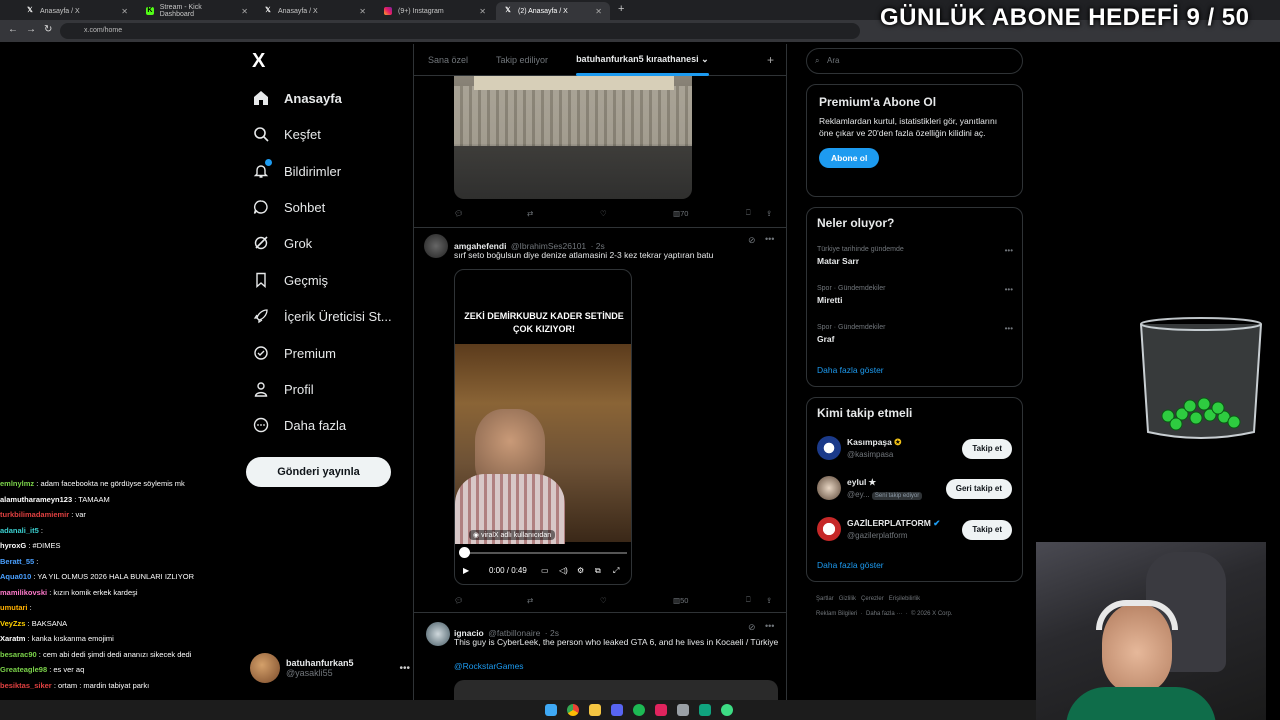 The image size is (1280, 720). Describe the element at coordinates (17, 483) in the screenshot. I see `chat-username: emlnylmz` at that location.